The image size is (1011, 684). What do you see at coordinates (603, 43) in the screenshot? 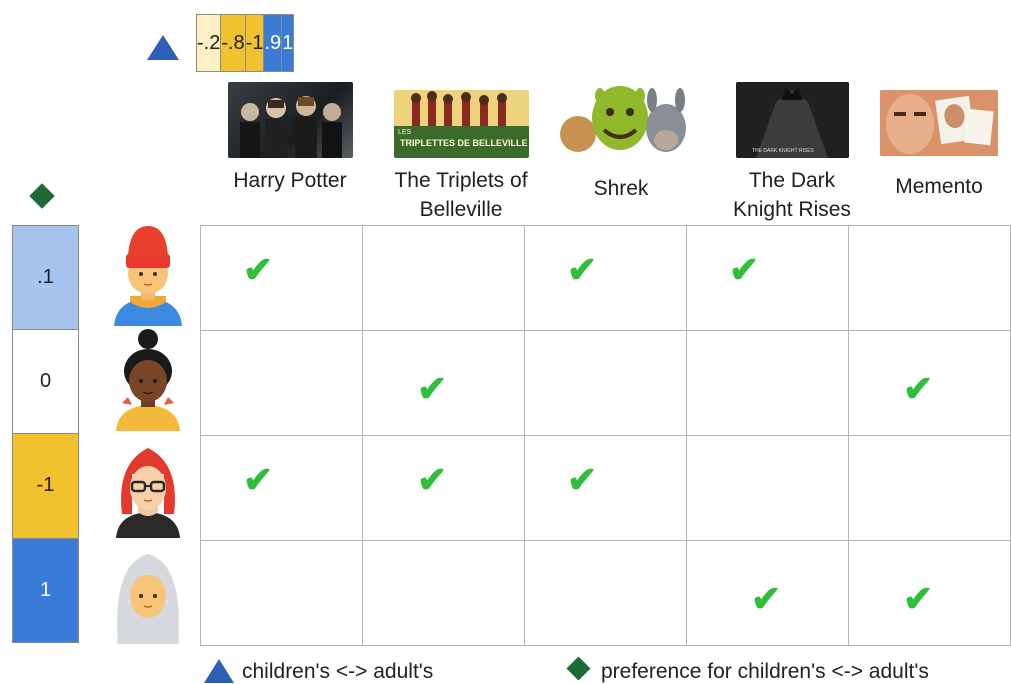
I see `movie-score-row: -.2 -.8 -1 .9 1` at bounding box center [603, 43].